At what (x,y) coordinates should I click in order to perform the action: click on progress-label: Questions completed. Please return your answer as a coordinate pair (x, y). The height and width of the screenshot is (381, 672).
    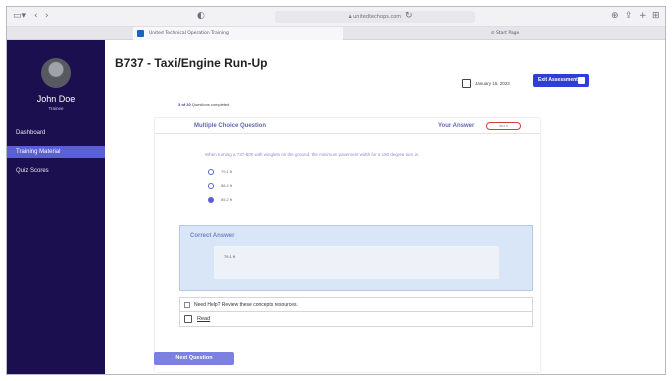
    Looking at the image, I should click on (210, 104).